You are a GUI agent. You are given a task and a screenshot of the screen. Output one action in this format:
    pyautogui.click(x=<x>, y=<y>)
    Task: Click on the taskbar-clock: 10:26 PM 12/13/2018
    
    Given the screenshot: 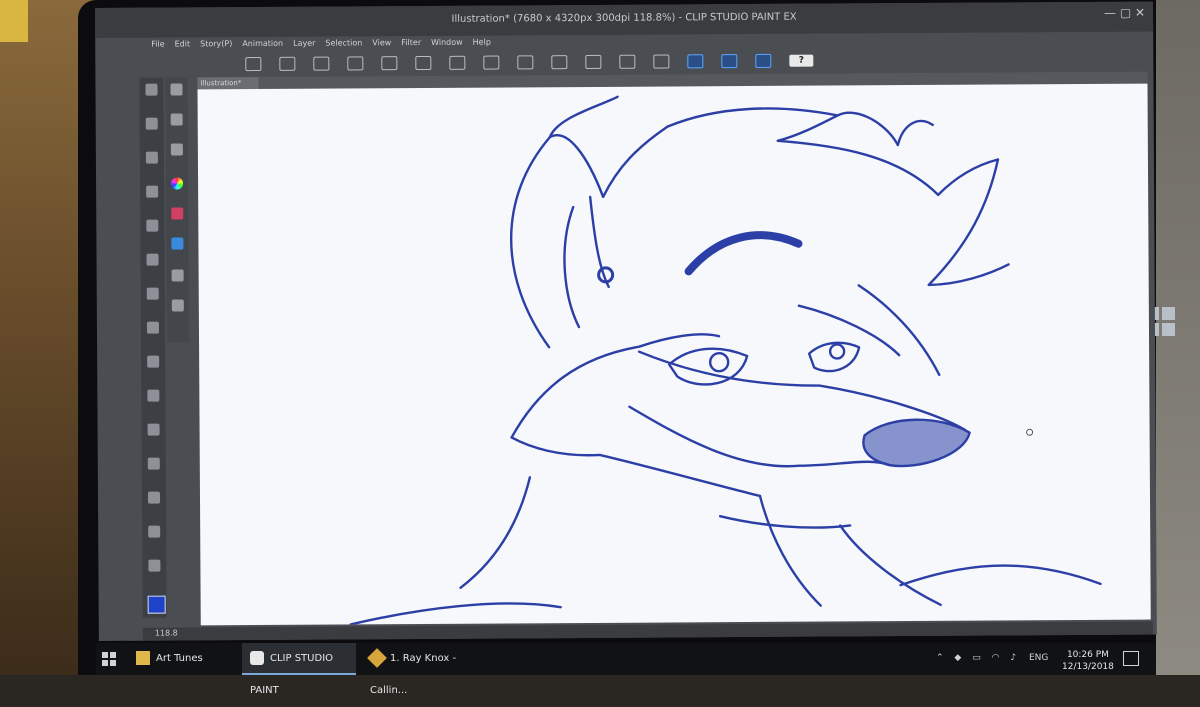 What is the action you would take?
    pyautogui.click(x=1088, y=661)
    